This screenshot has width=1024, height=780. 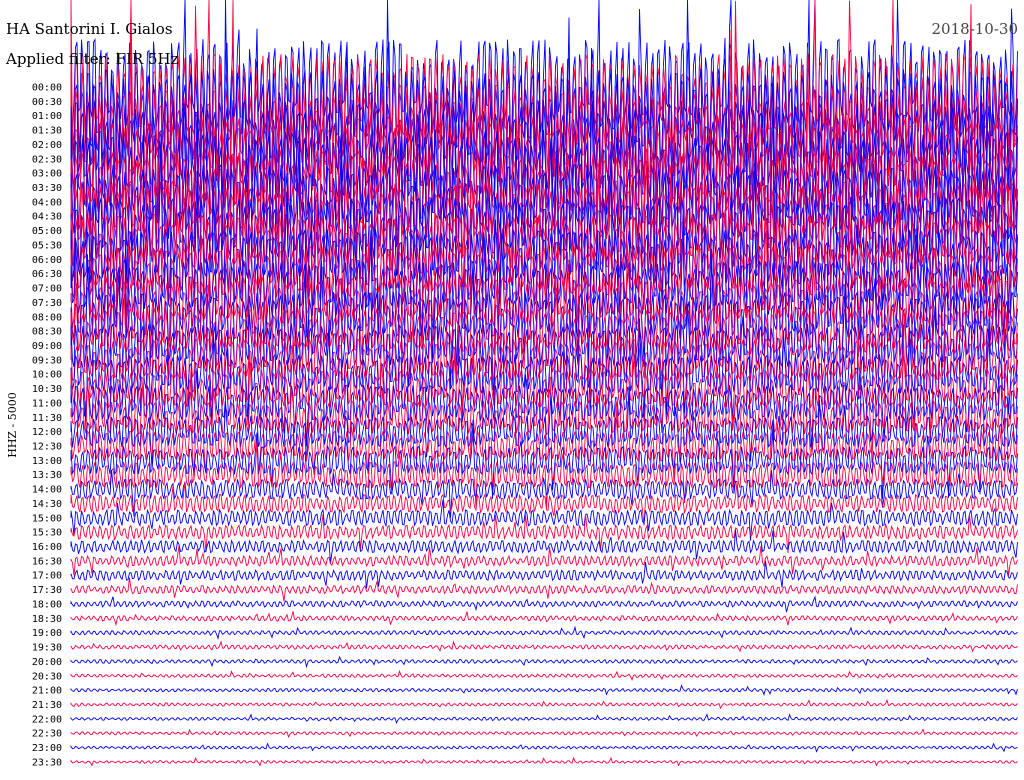 I want to click on time-label: 02:30, so click(x=47, y=159).